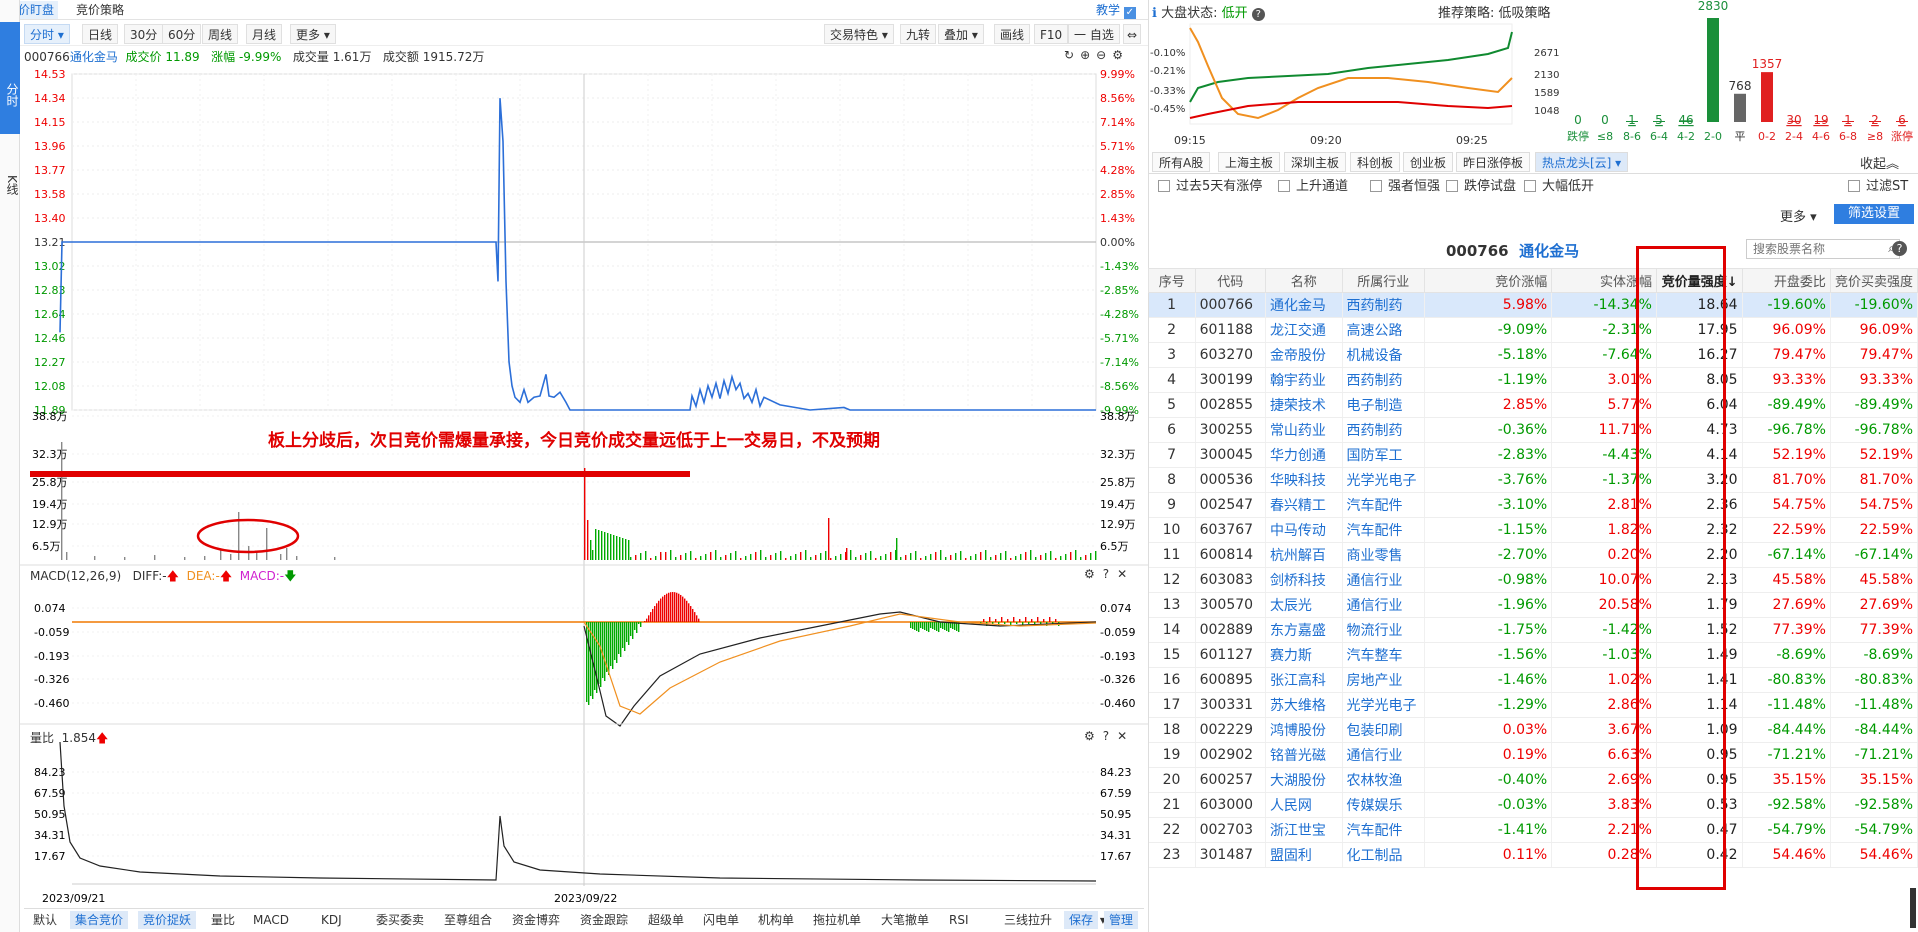  What do you see at coordinates (1481, 187) in the screenshot?
I see `filter-checkbox: 跌停试盘` at bounding box center [1481, 187].